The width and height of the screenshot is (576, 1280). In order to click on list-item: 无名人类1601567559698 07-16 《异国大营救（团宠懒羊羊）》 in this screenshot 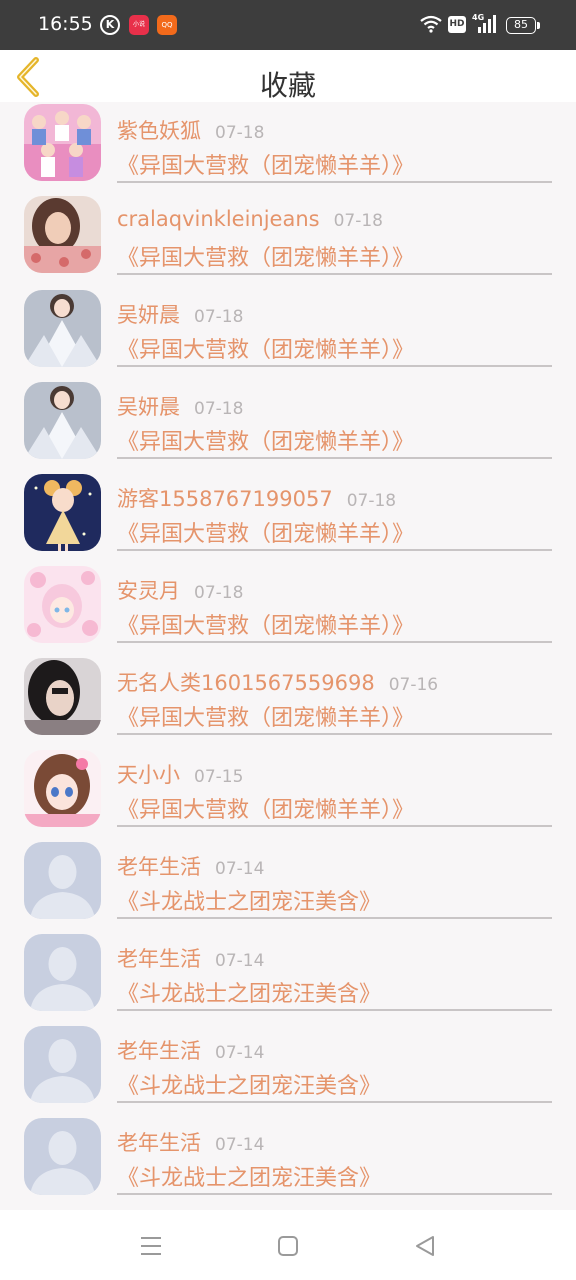, I will do `click(288, 700)`.